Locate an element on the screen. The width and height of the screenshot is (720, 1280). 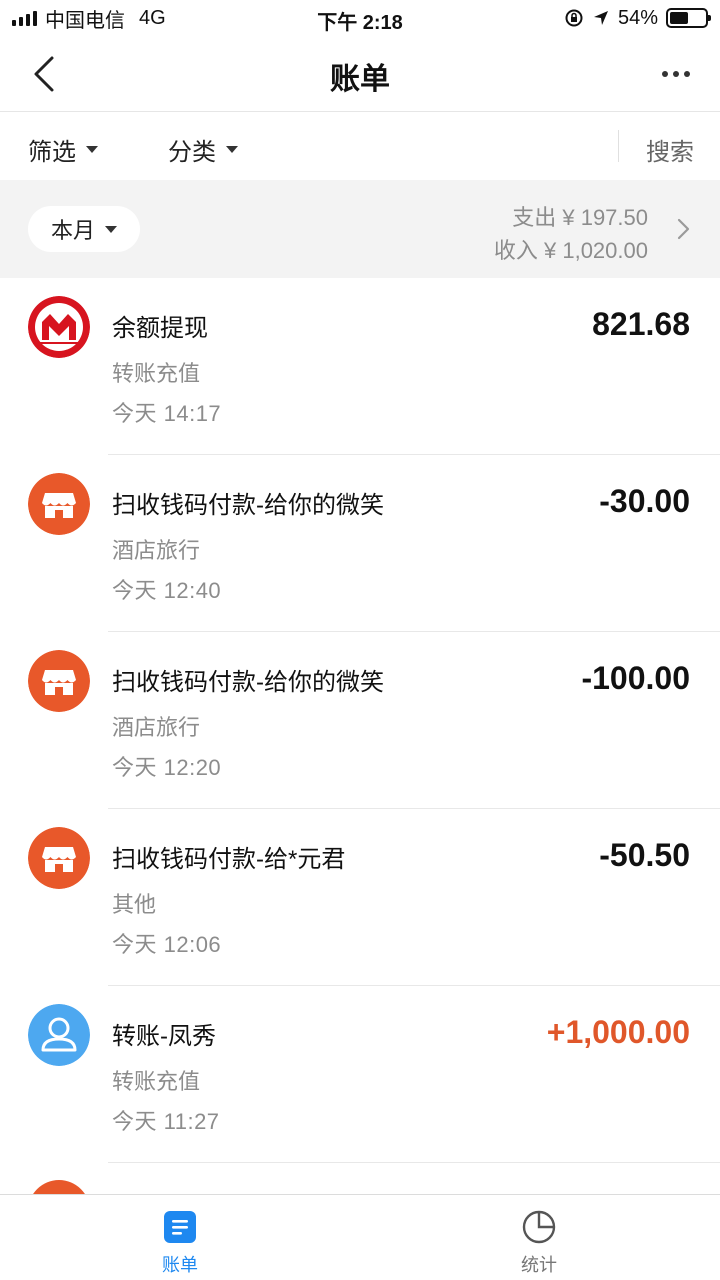
transaction-category: 其他 is located at coordinates (134, 904).